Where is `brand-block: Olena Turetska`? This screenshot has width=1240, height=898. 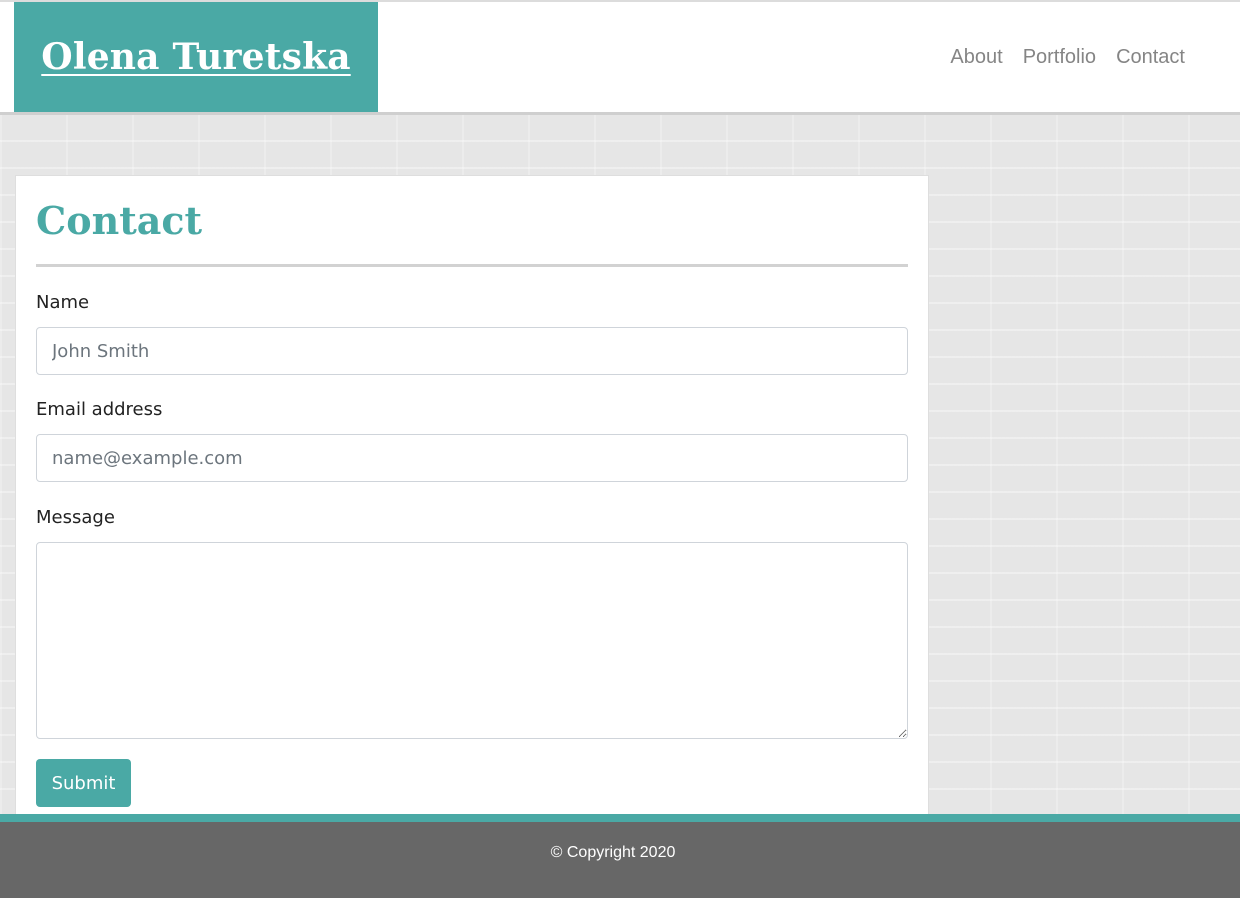
brand-block: Olena Turetska is located at coordinates (196, 57).